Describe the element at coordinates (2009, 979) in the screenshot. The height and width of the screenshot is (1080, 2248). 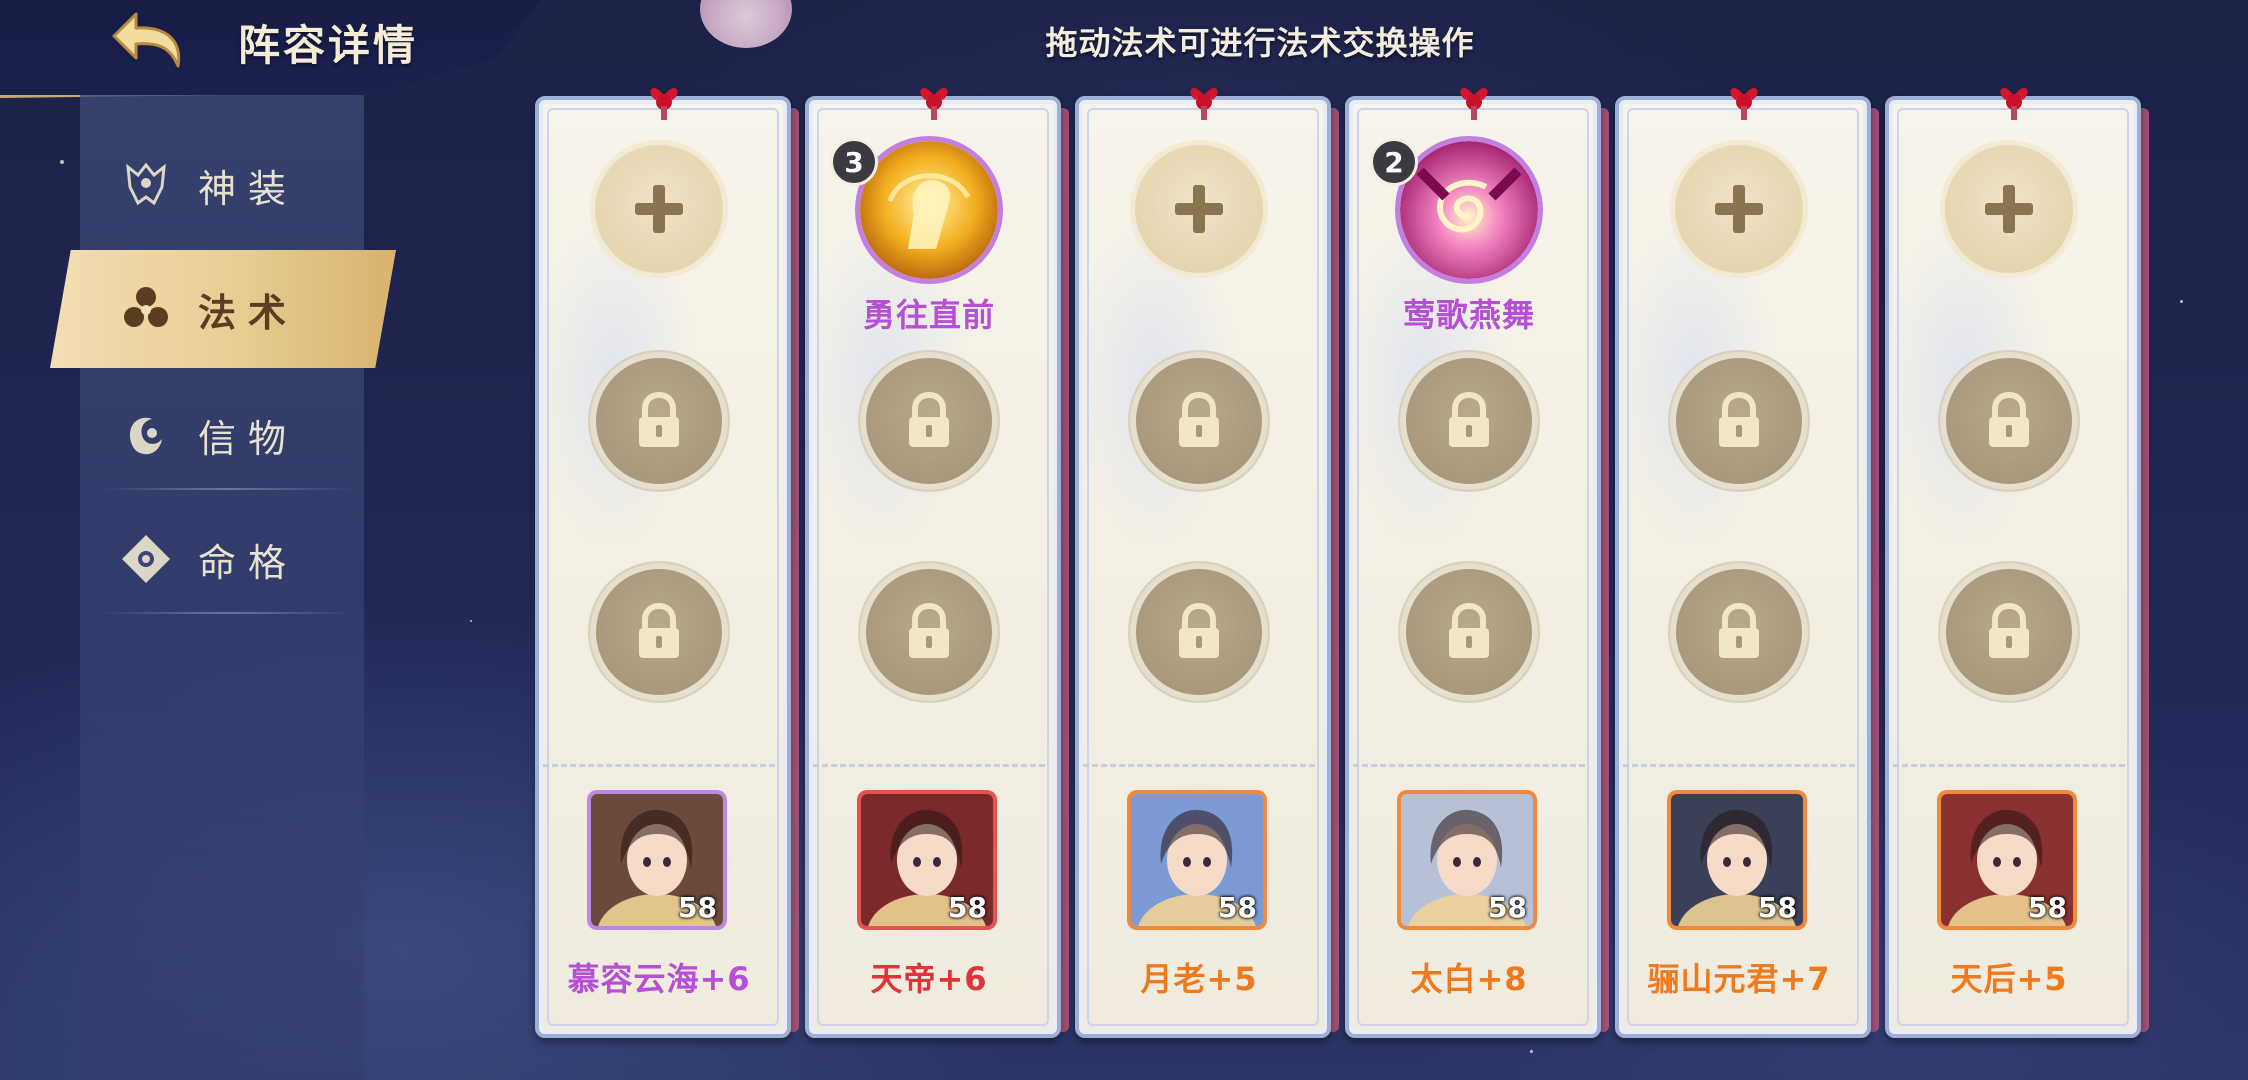
I see `hero-name: 天后+5` at that location.